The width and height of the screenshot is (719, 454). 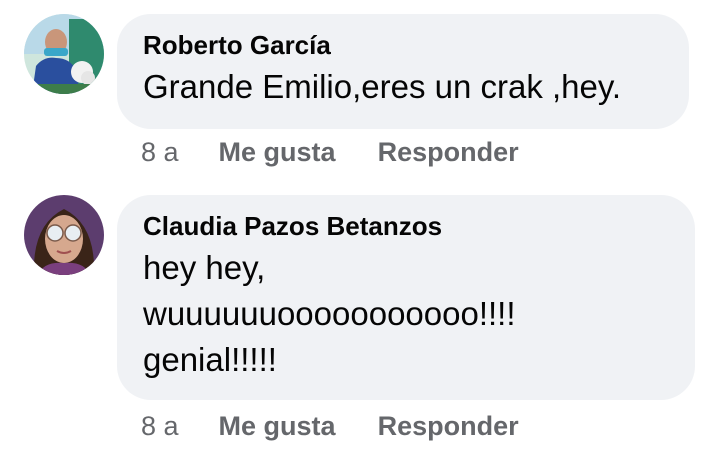 What do you see at coordinates (204, 267) in the screenshot?
I see `comment-text-line: hey hey,` at bounding box center [204, 267].